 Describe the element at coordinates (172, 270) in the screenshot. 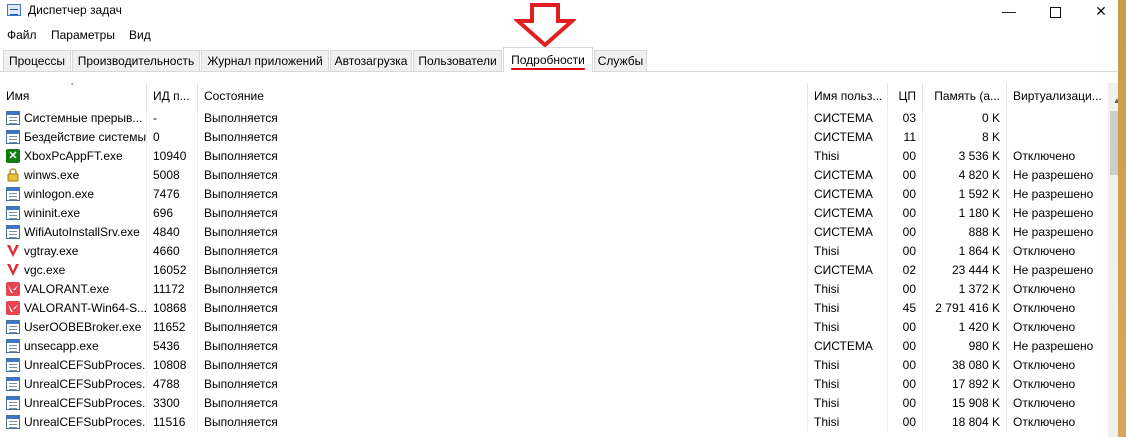

I see `process-pid: 16052` at that location.